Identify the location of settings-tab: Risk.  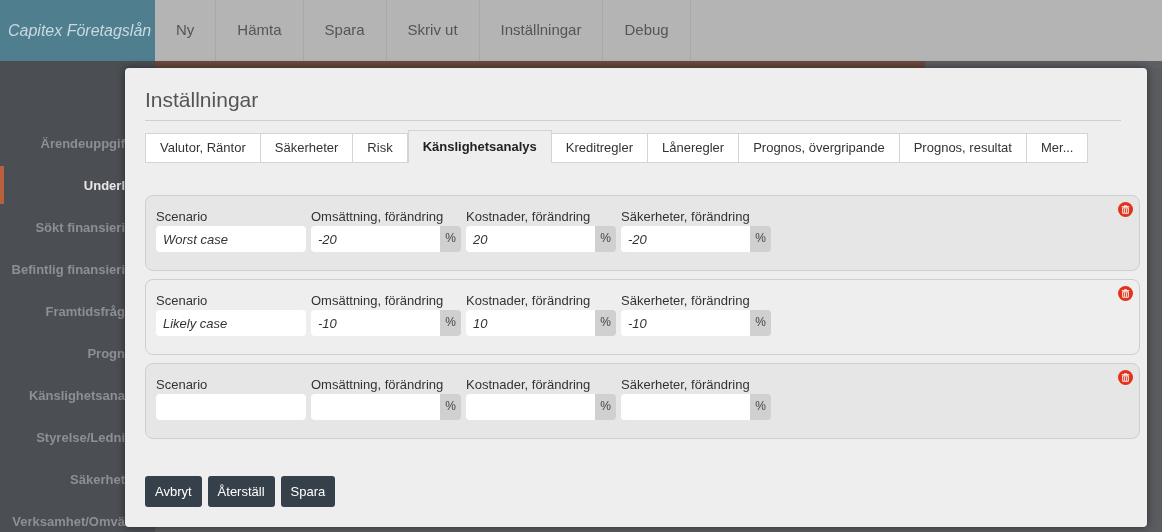
(380, 148).